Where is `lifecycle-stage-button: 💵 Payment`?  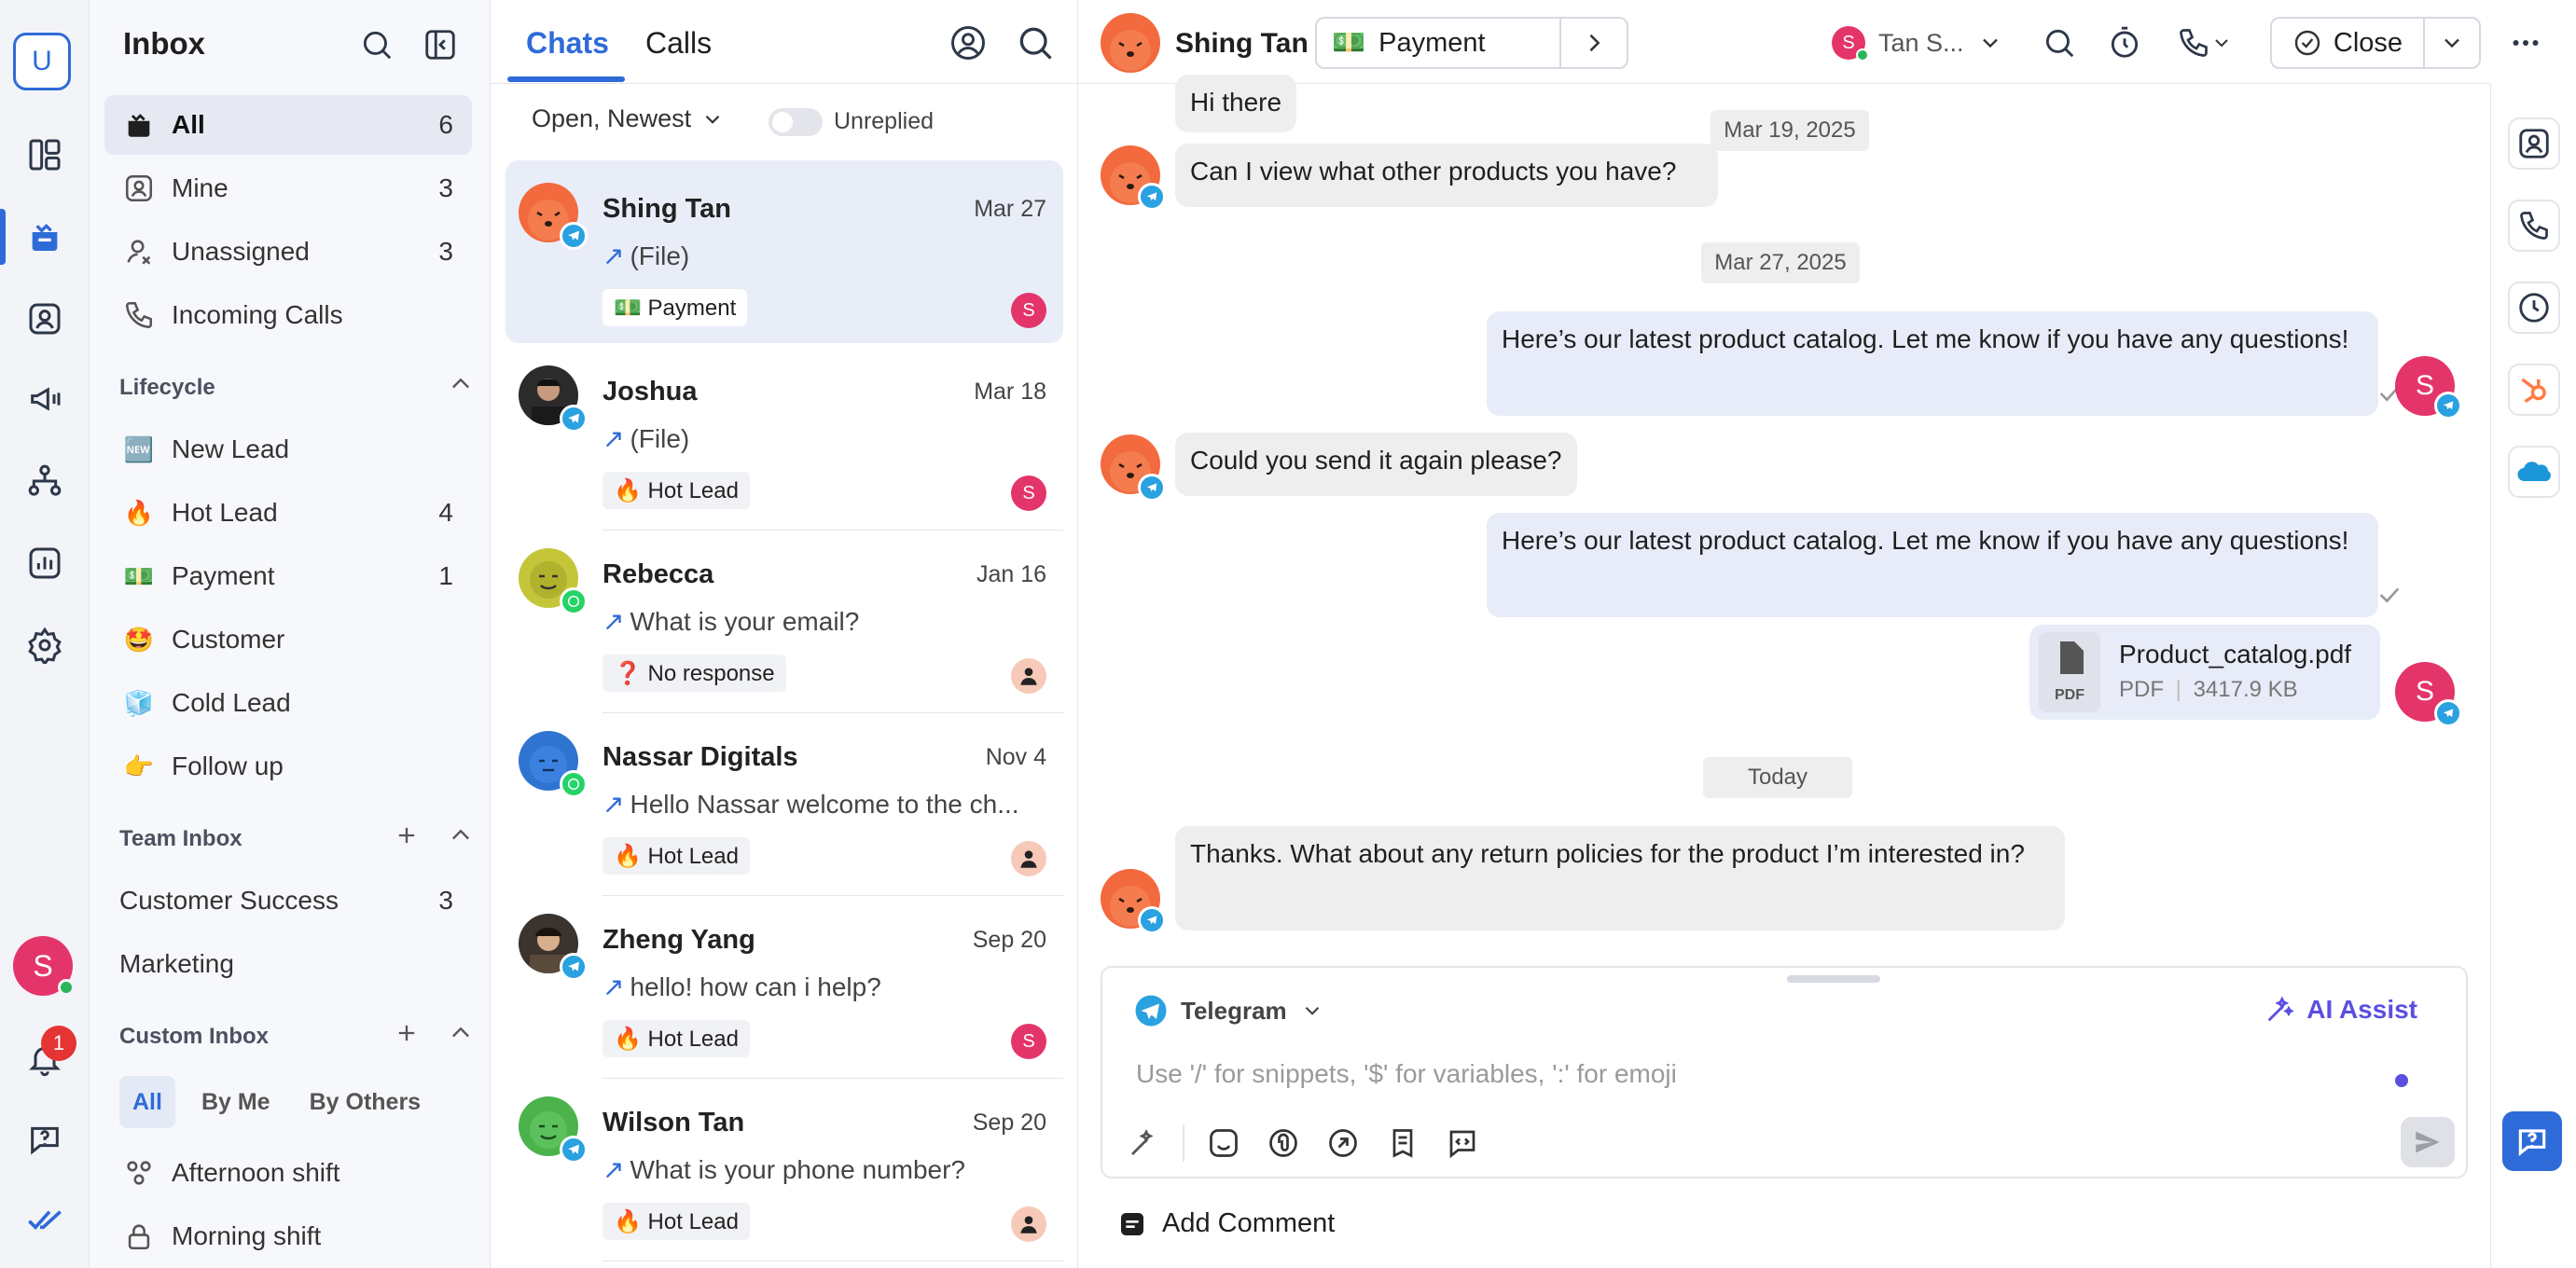
lifecycle-stage-button: 💵 Payment is located at coordinates (1471, 43).